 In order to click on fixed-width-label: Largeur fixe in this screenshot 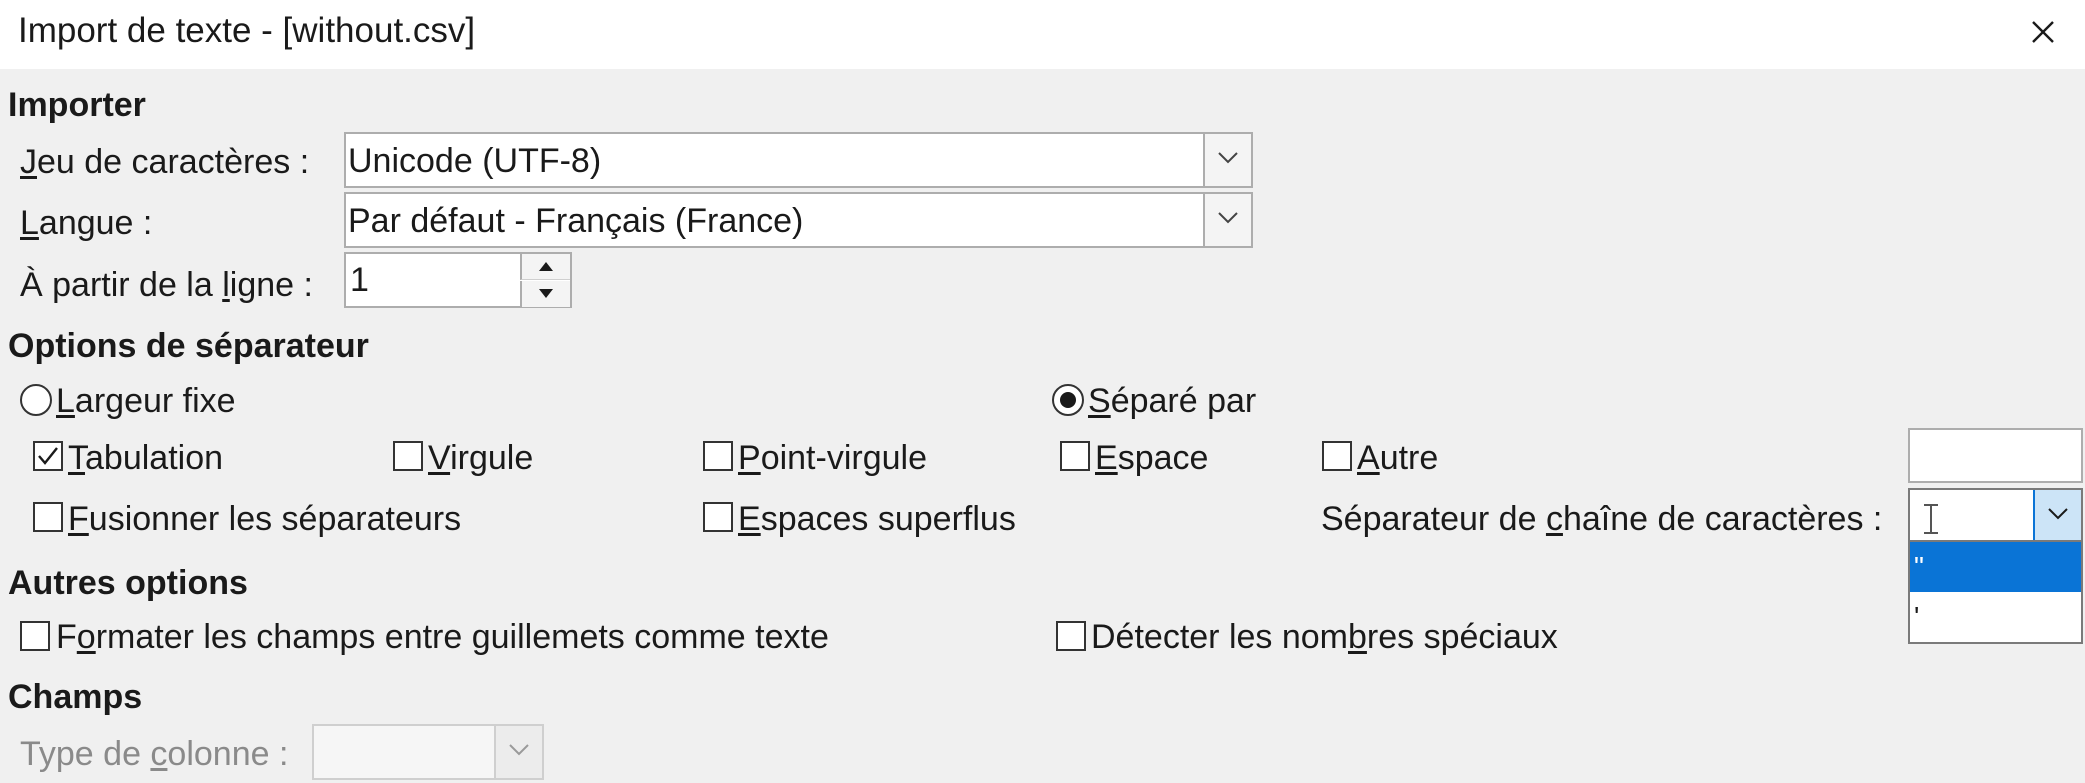, I will do `click(146, 401)`.